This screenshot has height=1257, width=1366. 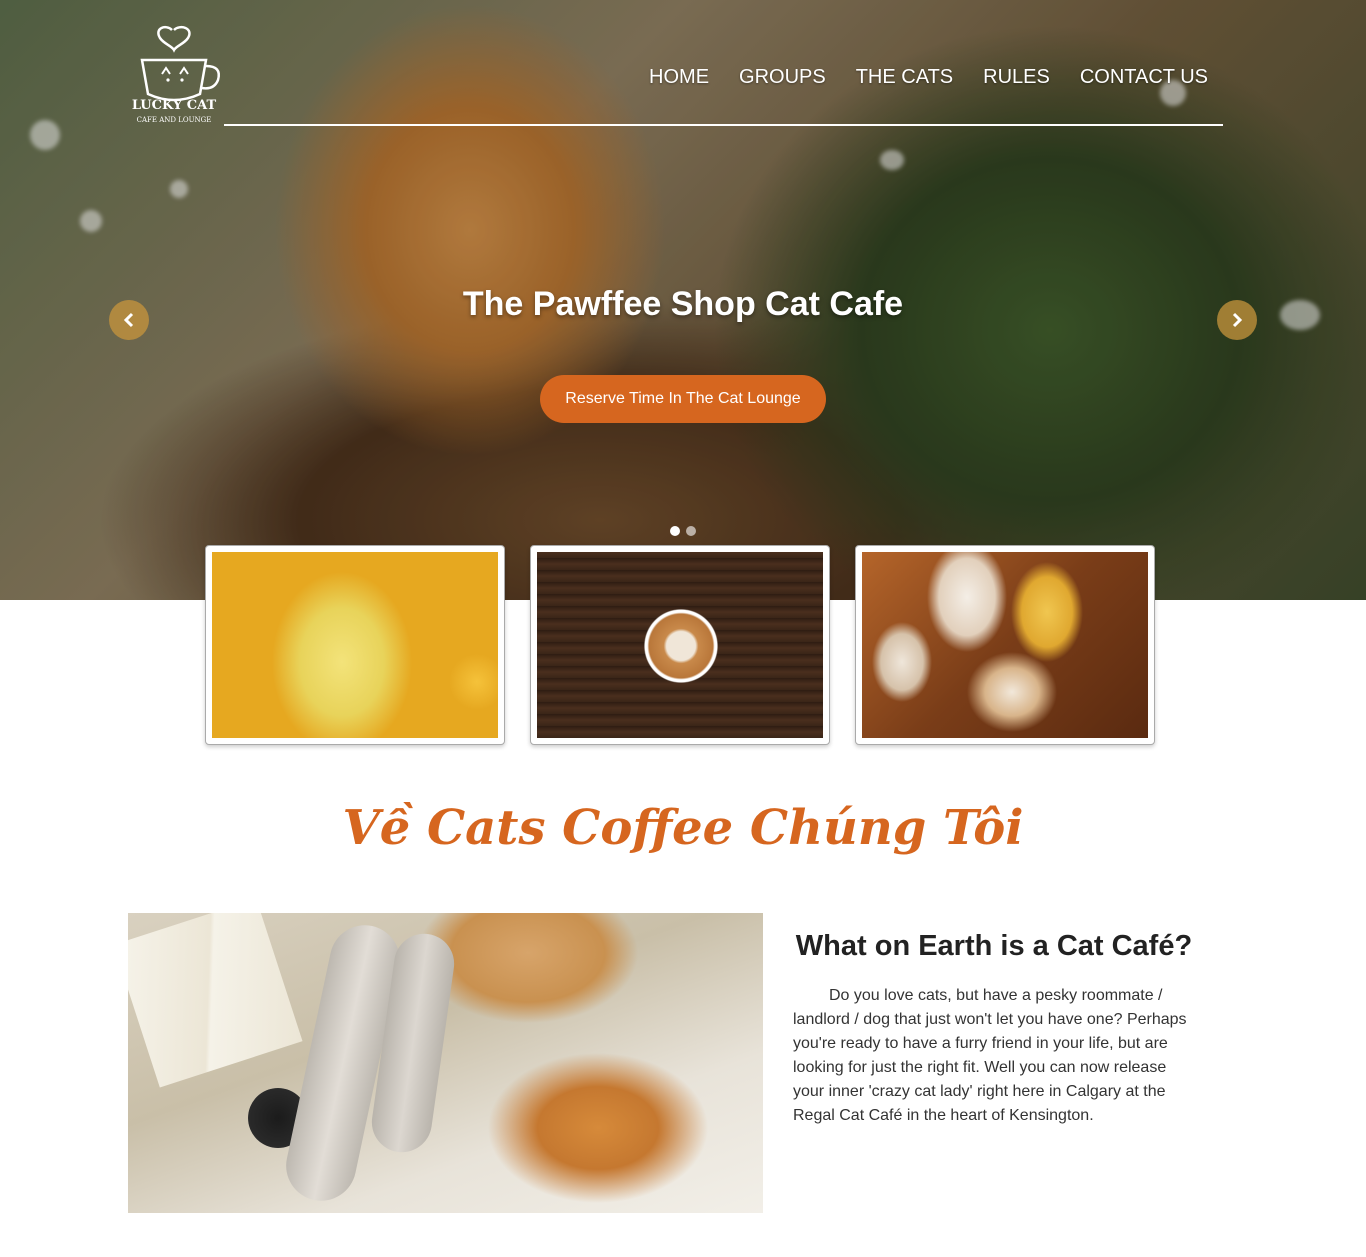 I want to click on about-heading: What on Earth is a Cat Café?, so click(x=994, y=946).